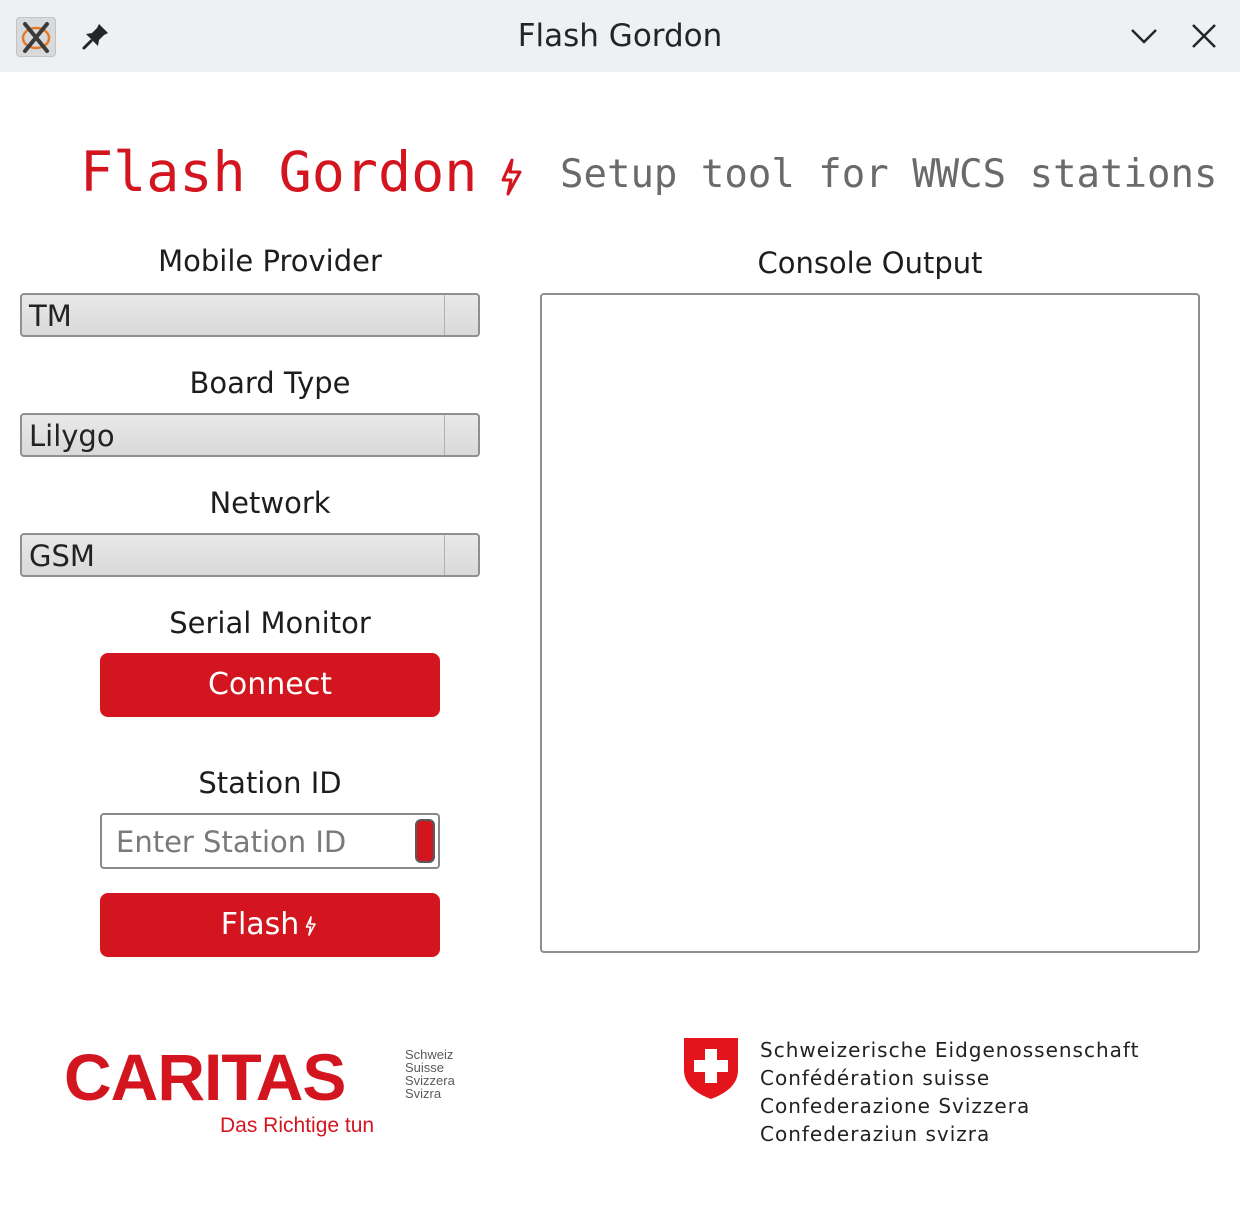 The height and width of the screenshot is (1213, 1240). I want to click on network-select: GSM, so click(250, 555).